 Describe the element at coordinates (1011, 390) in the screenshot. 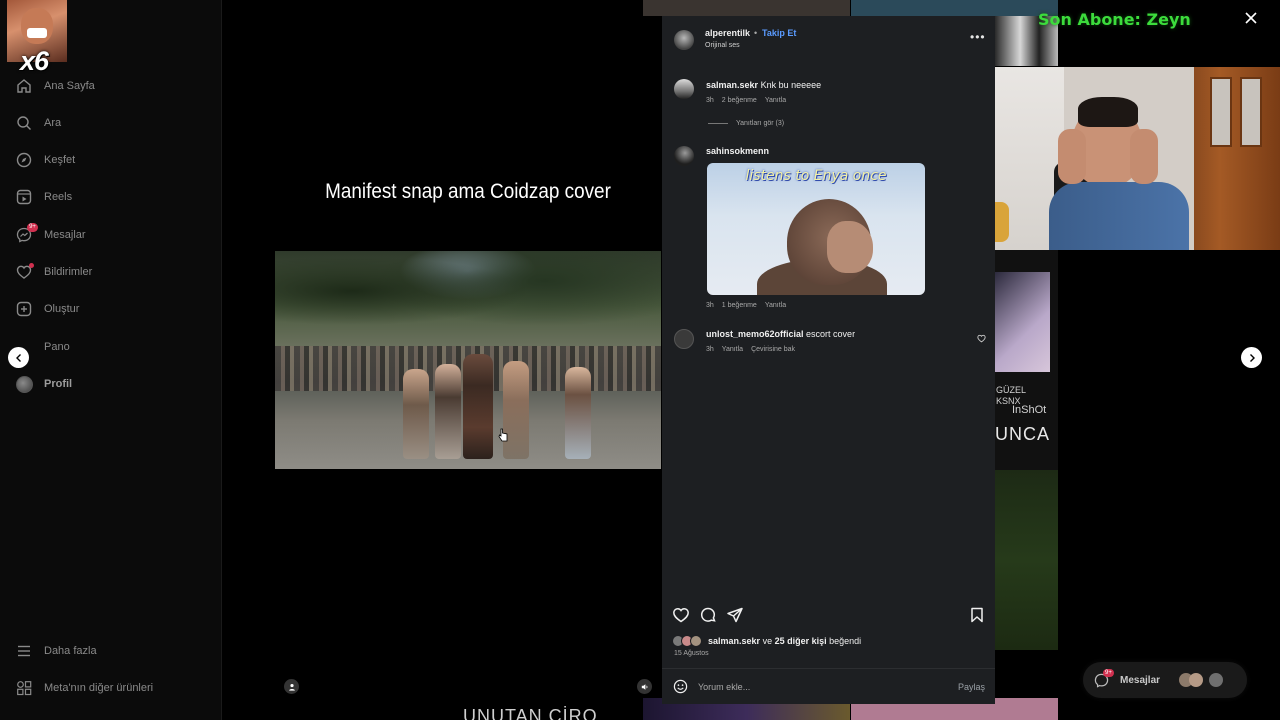

I see `tile-text: GÜZEL` at that location.